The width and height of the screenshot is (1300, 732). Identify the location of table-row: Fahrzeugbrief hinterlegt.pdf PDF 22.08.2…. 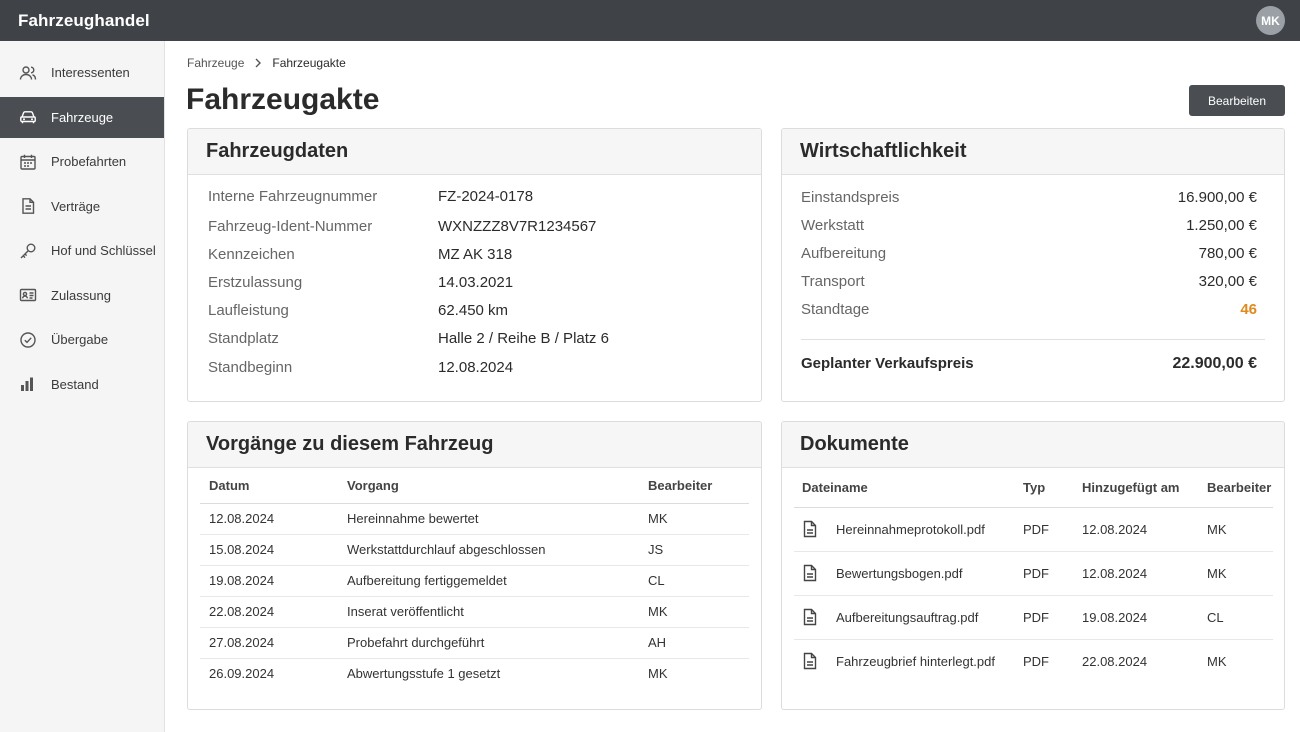
(1033, 661).